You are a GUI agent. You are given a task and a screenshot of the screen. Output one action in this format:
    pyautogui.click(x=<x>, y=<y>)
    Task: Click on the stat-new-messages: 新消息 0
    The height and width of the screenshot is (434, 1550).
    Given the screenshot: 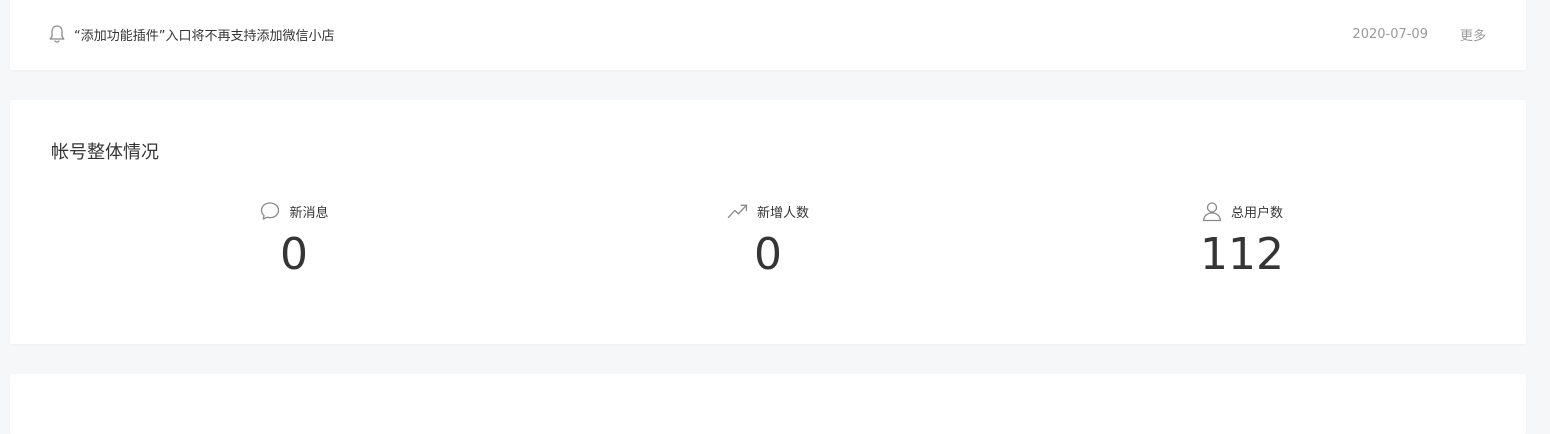 What is the action you would take?
    pyautogui.click(x=294, y=241)
    